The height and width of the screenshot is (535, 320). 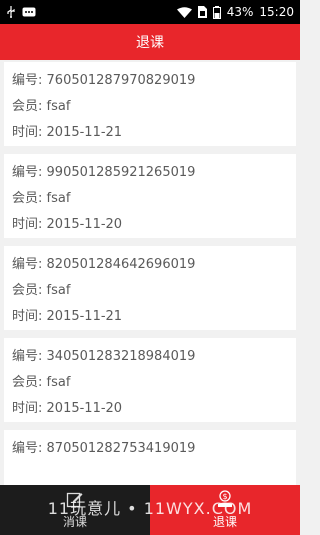 I want to click on refund-icon: $, so click(x=225, y=500).